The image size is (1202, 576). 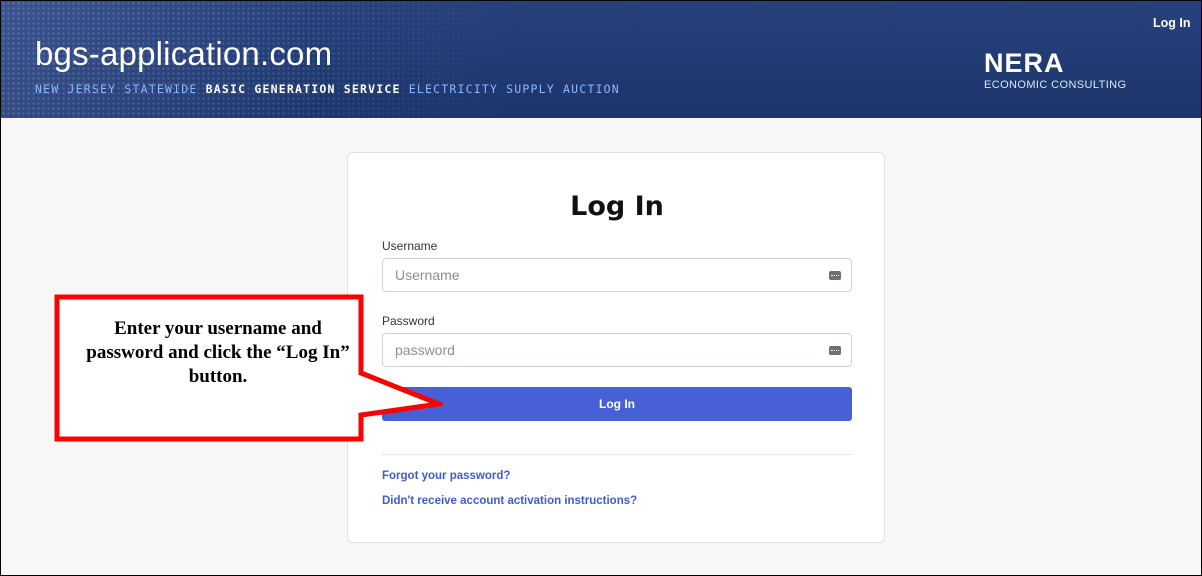 I want to click on password-field-wrapper, so click(x=617, y=350).